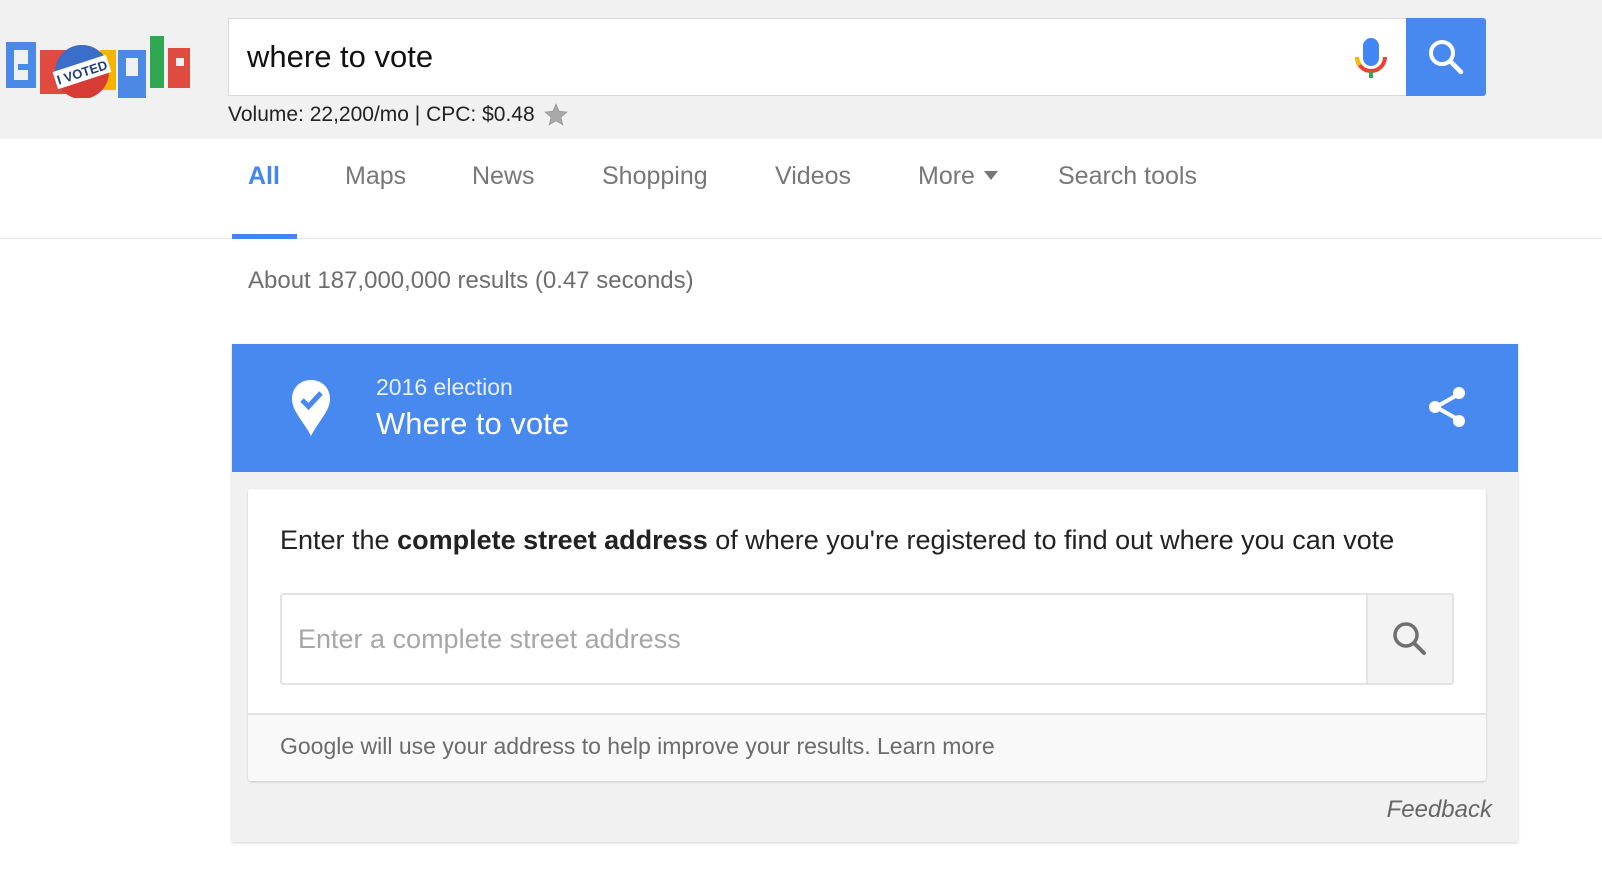 Image resolution: width=1602 pixels, height=882 pixels. Describe the element at coordinates (311, 408) in the screenshot. I see `location-check-icon` at that location.